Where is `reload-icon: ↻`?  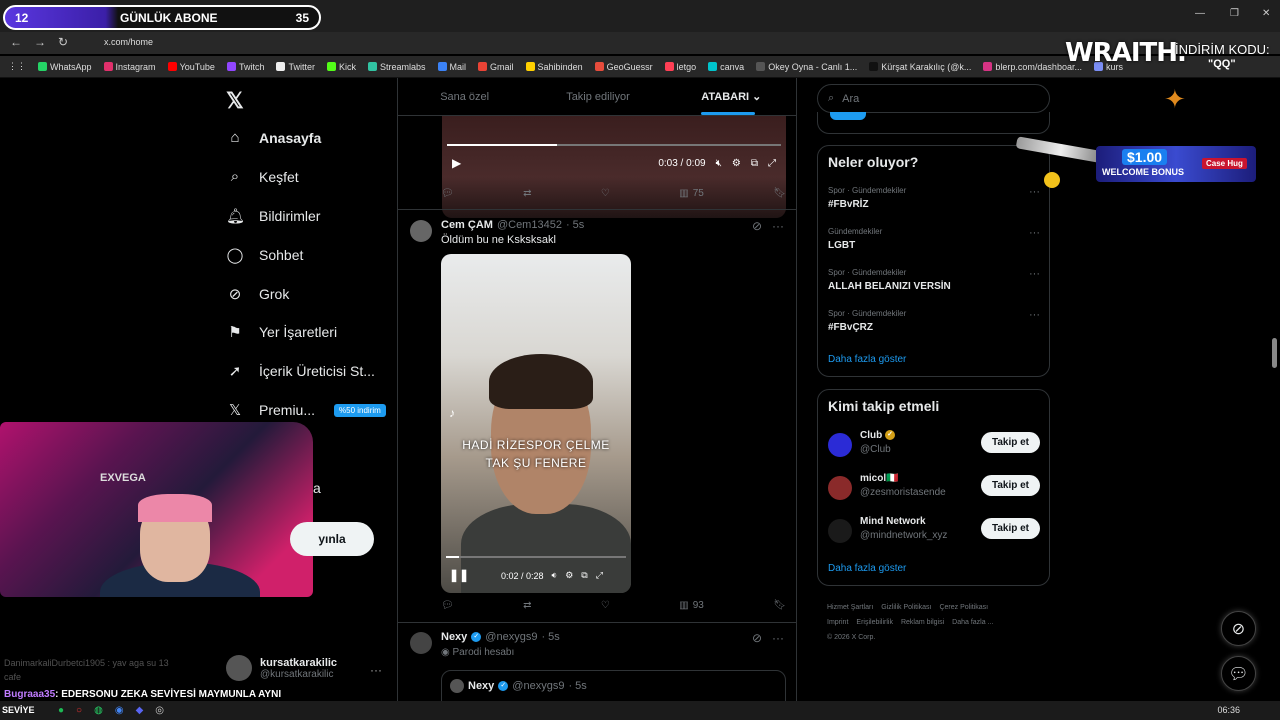
reload-icon: ↻ is located at coordinates (63, 42).